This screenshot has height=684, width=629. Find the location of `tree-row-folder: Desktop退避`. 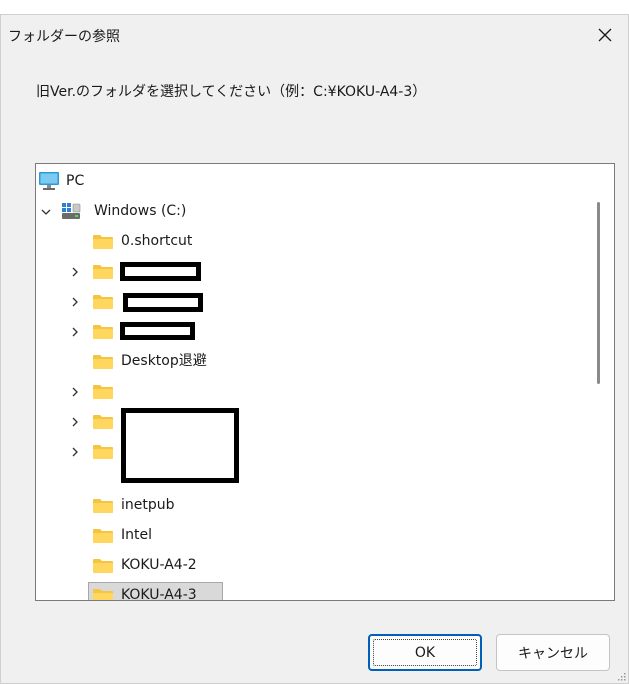

tree-row-folder: Desktop退避 is located at coordinates (316, 361).